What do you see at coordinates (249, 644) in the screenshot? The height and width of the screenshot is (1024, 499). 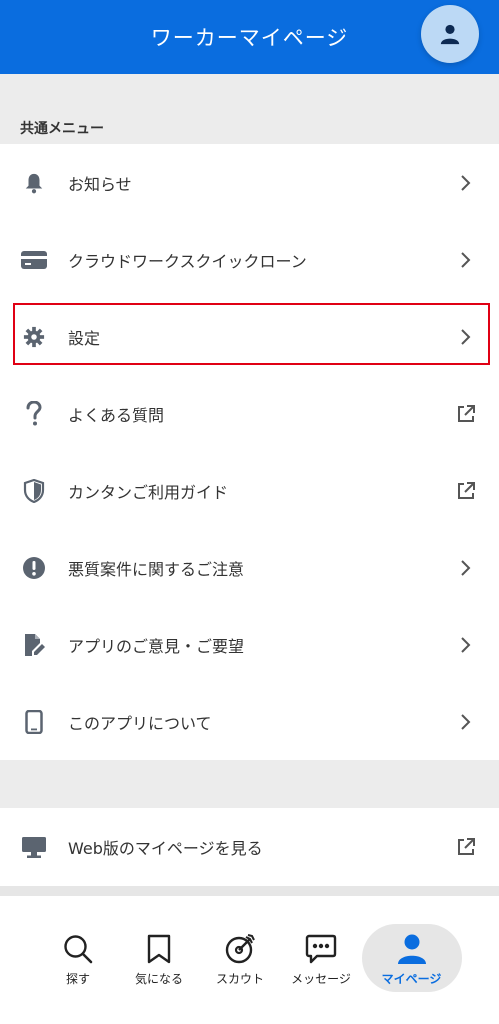 I see `menu-item-feedback: アプリのご意見・ご要望` at bounding box center [249, 644].